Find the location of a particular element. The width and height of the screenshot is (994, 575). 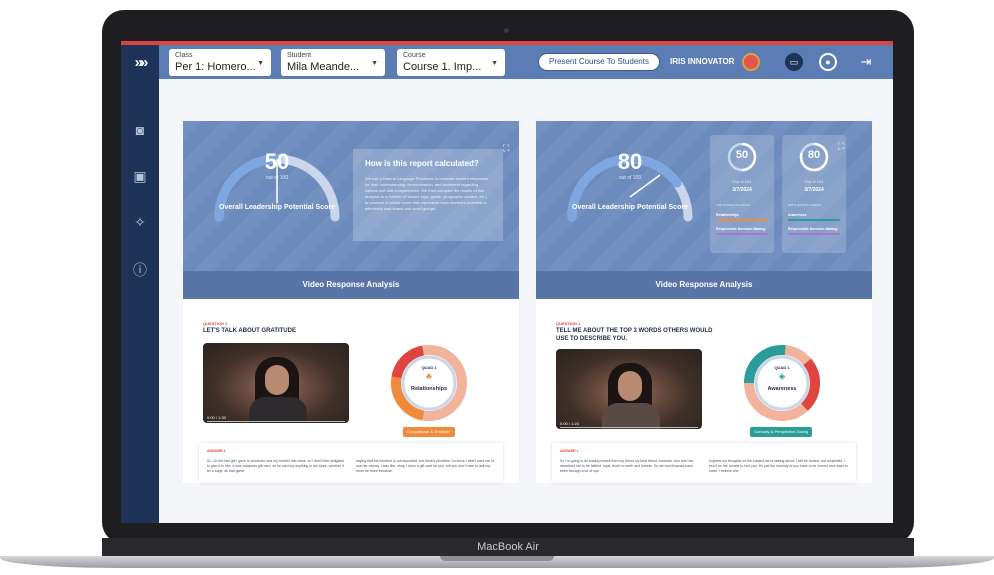

history-score: 50 is located at coordinates (742, 155).